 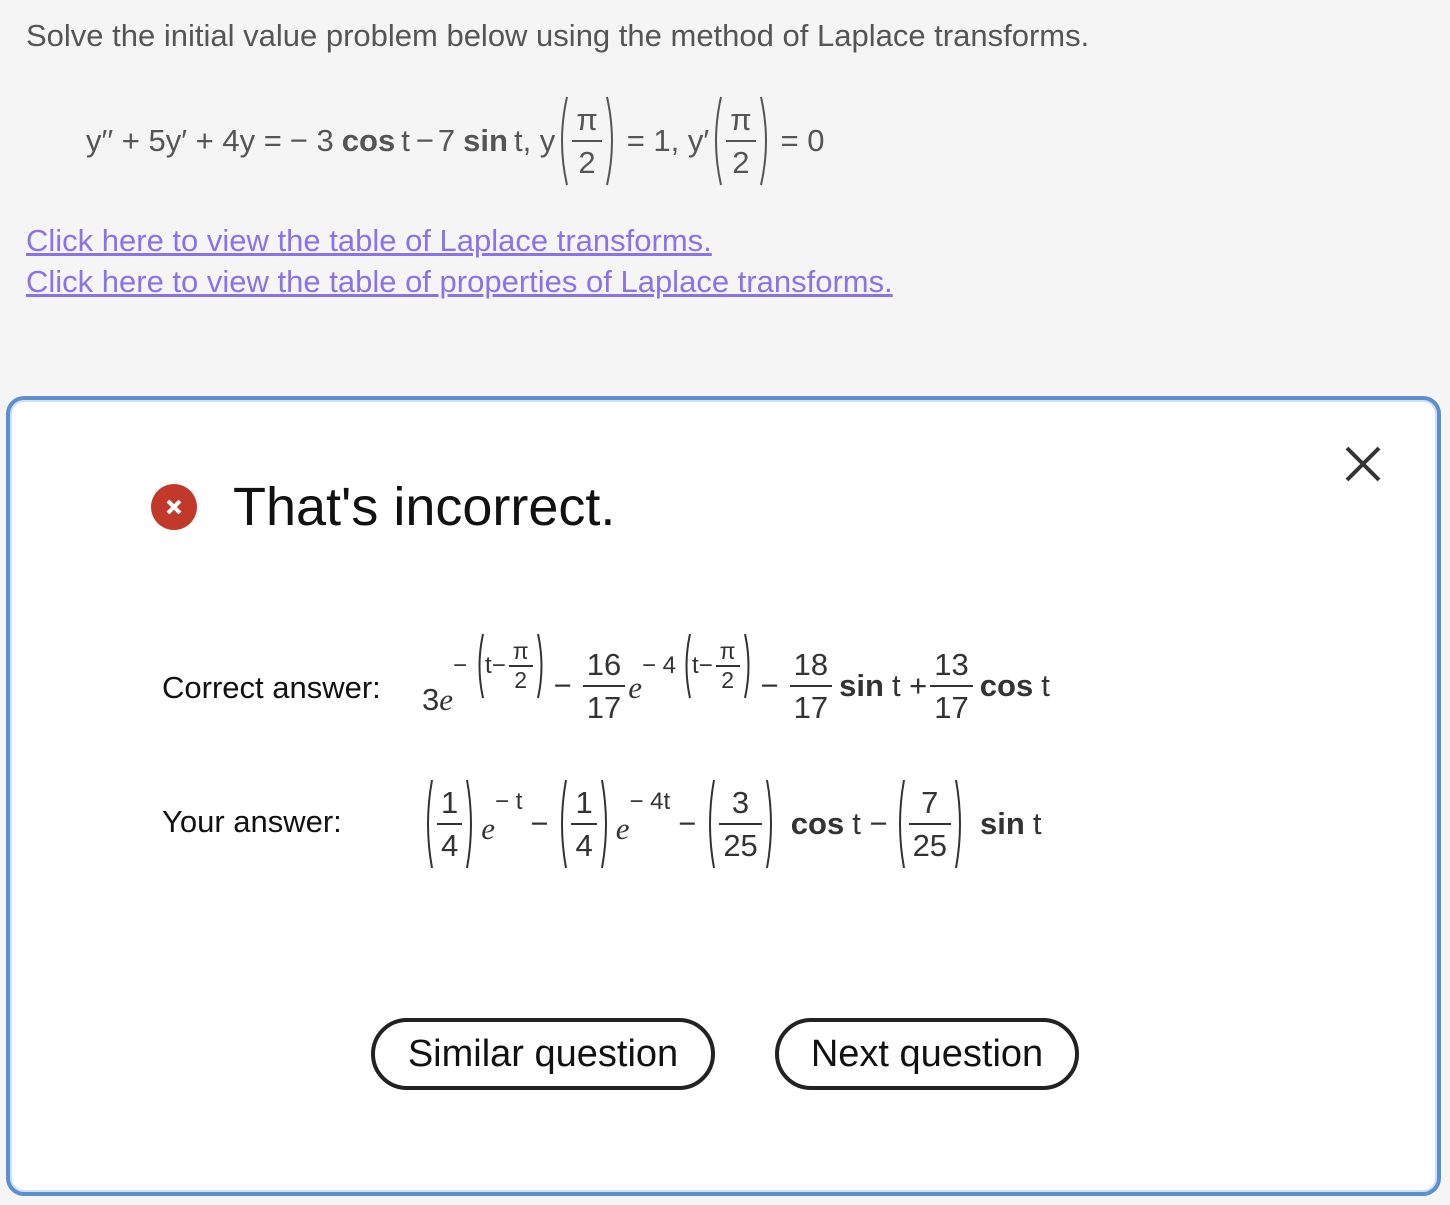 What do you see at coordinates (174, 507) in the screenshot?
I see `error-x-icon` at bounding box center [174, 507].